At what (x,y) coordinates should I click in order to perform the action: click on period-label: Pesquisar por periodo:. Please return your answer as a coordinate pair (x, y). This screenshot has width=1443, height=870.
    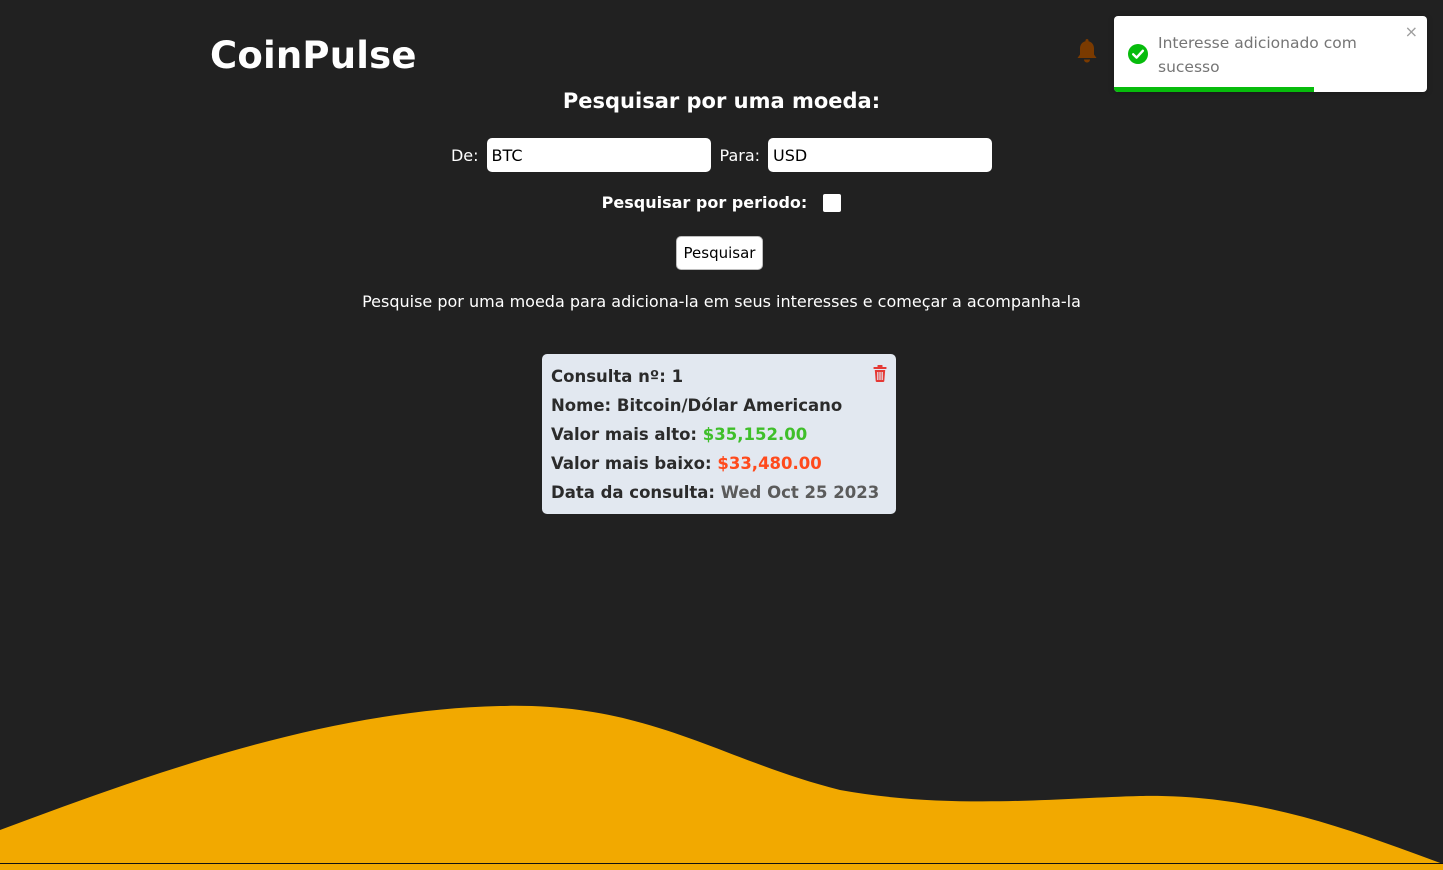
    Looking at the image, I should click on (704, 202).